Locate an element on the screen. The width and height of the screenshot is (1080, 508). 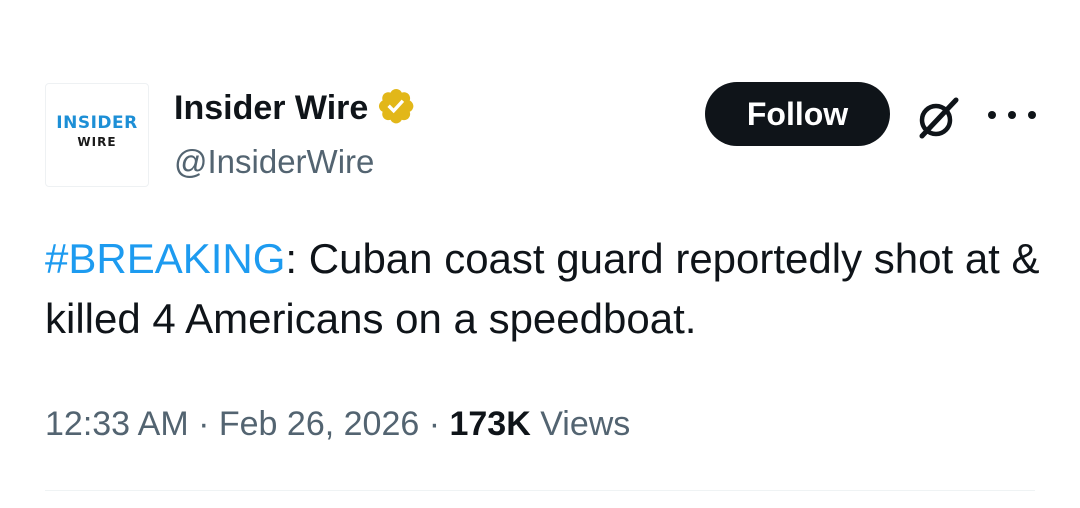
author-handle: @InsiderWire is located at coordinates (274, 162).